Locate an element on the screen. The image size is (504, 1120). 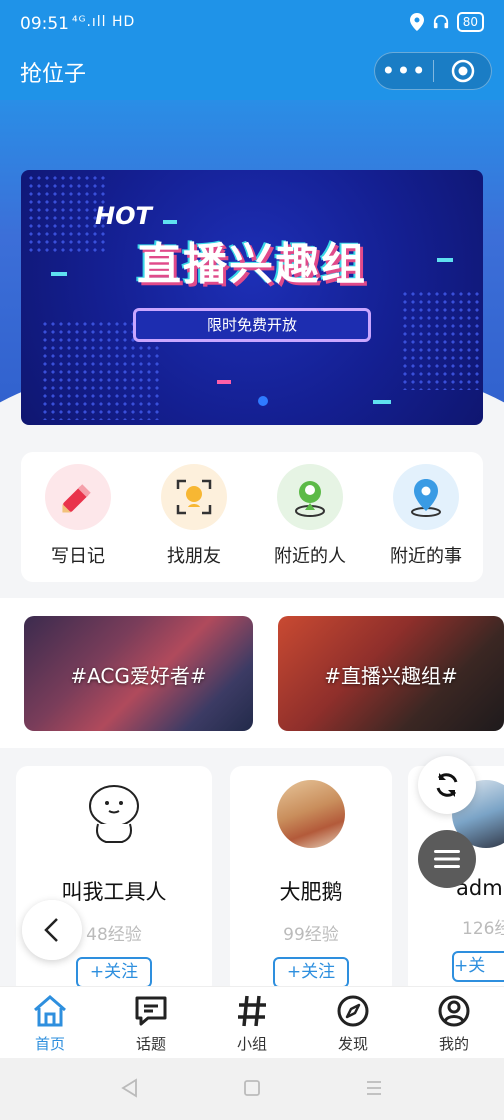
user-card: 大肥鹅 99经验 +关注 is located at coordinates (311, 876).